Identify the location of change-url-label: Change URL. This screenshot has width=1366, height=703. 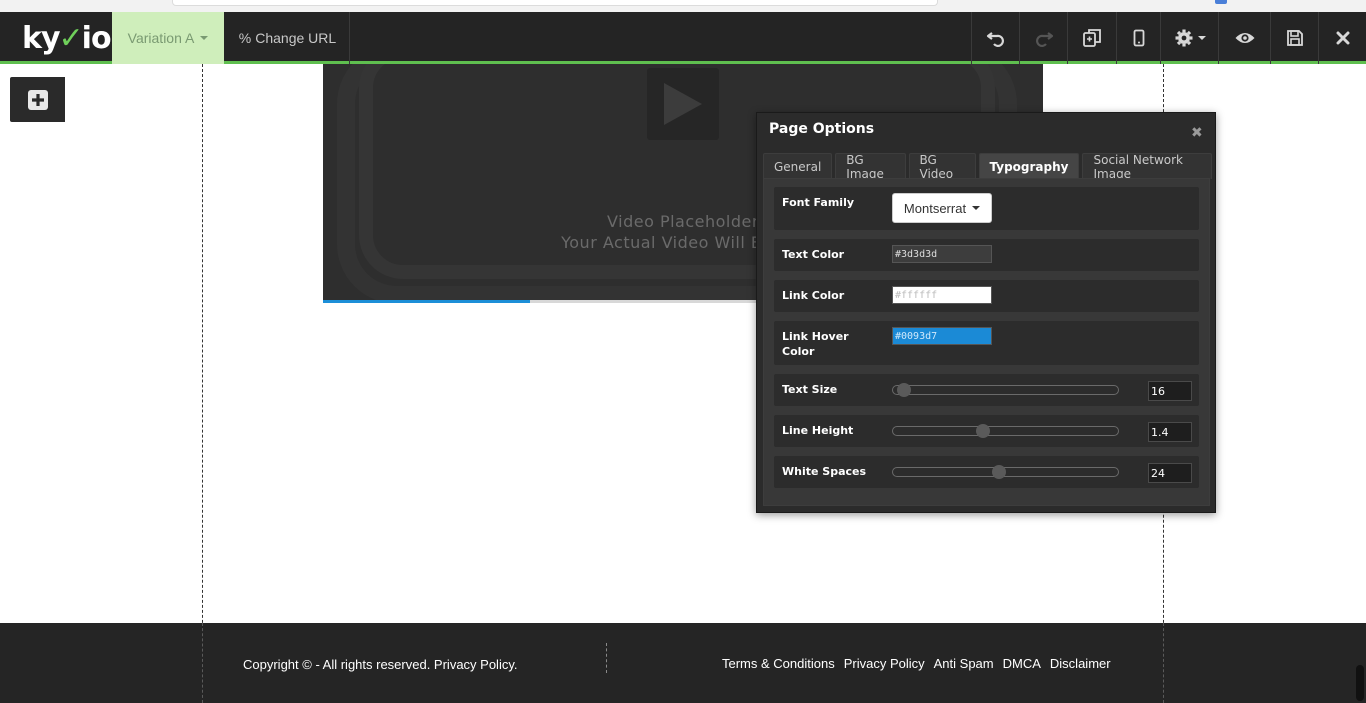
(296, 38).